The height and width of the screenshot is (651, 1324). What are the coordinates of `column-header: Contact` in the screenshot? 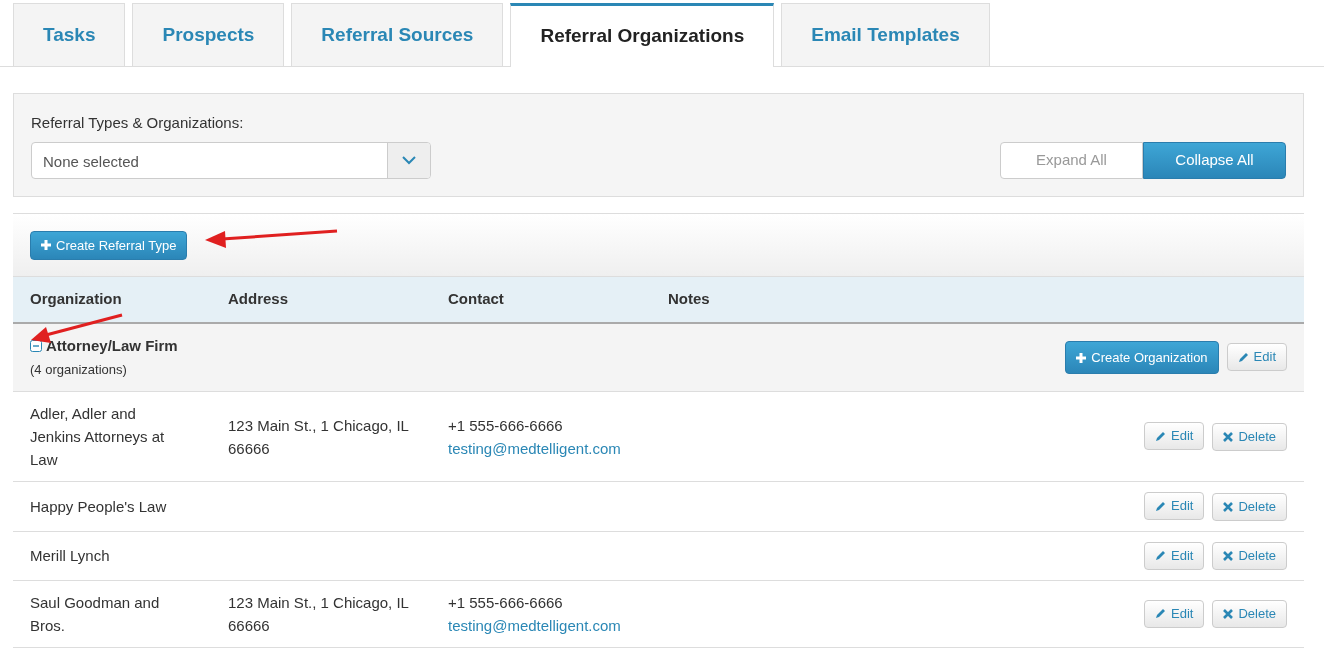 It's located at (541, 300).